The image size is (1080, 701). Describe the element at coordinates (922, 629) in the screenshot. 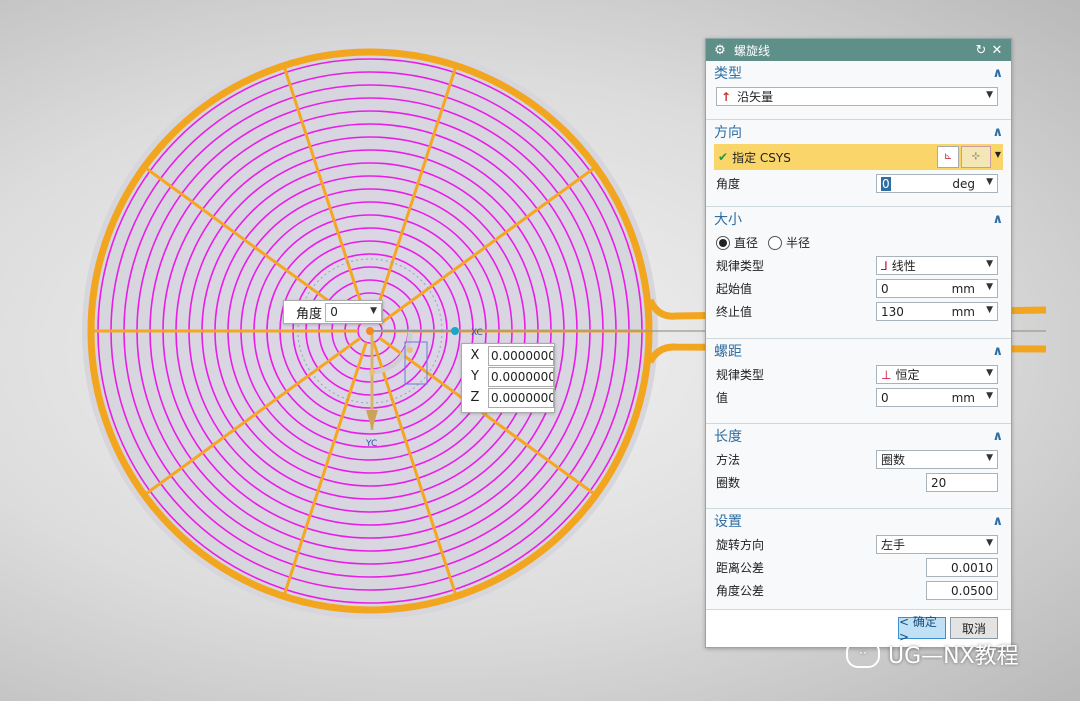

I see `ok-button: < 确定 >` at that location.